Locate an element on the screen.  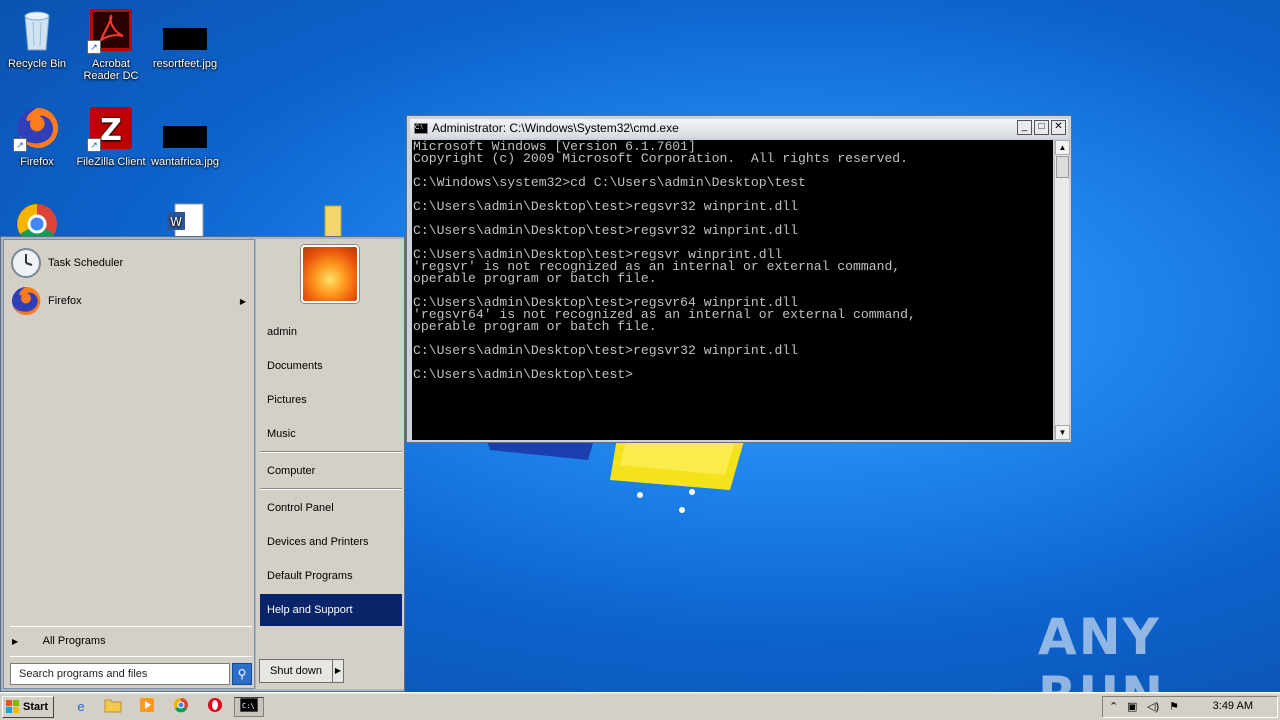
scroll-down-icon: ▼ is located at coordinates (1062, 432).